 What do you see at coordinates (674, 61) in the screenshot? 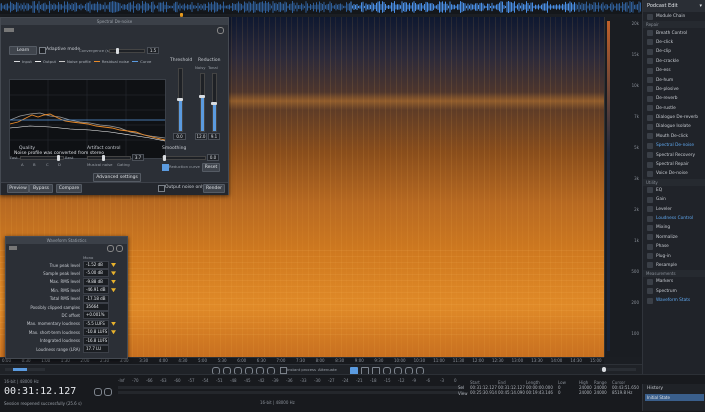
I see `module-item: De-crackle` at bounding box center [674, 61].